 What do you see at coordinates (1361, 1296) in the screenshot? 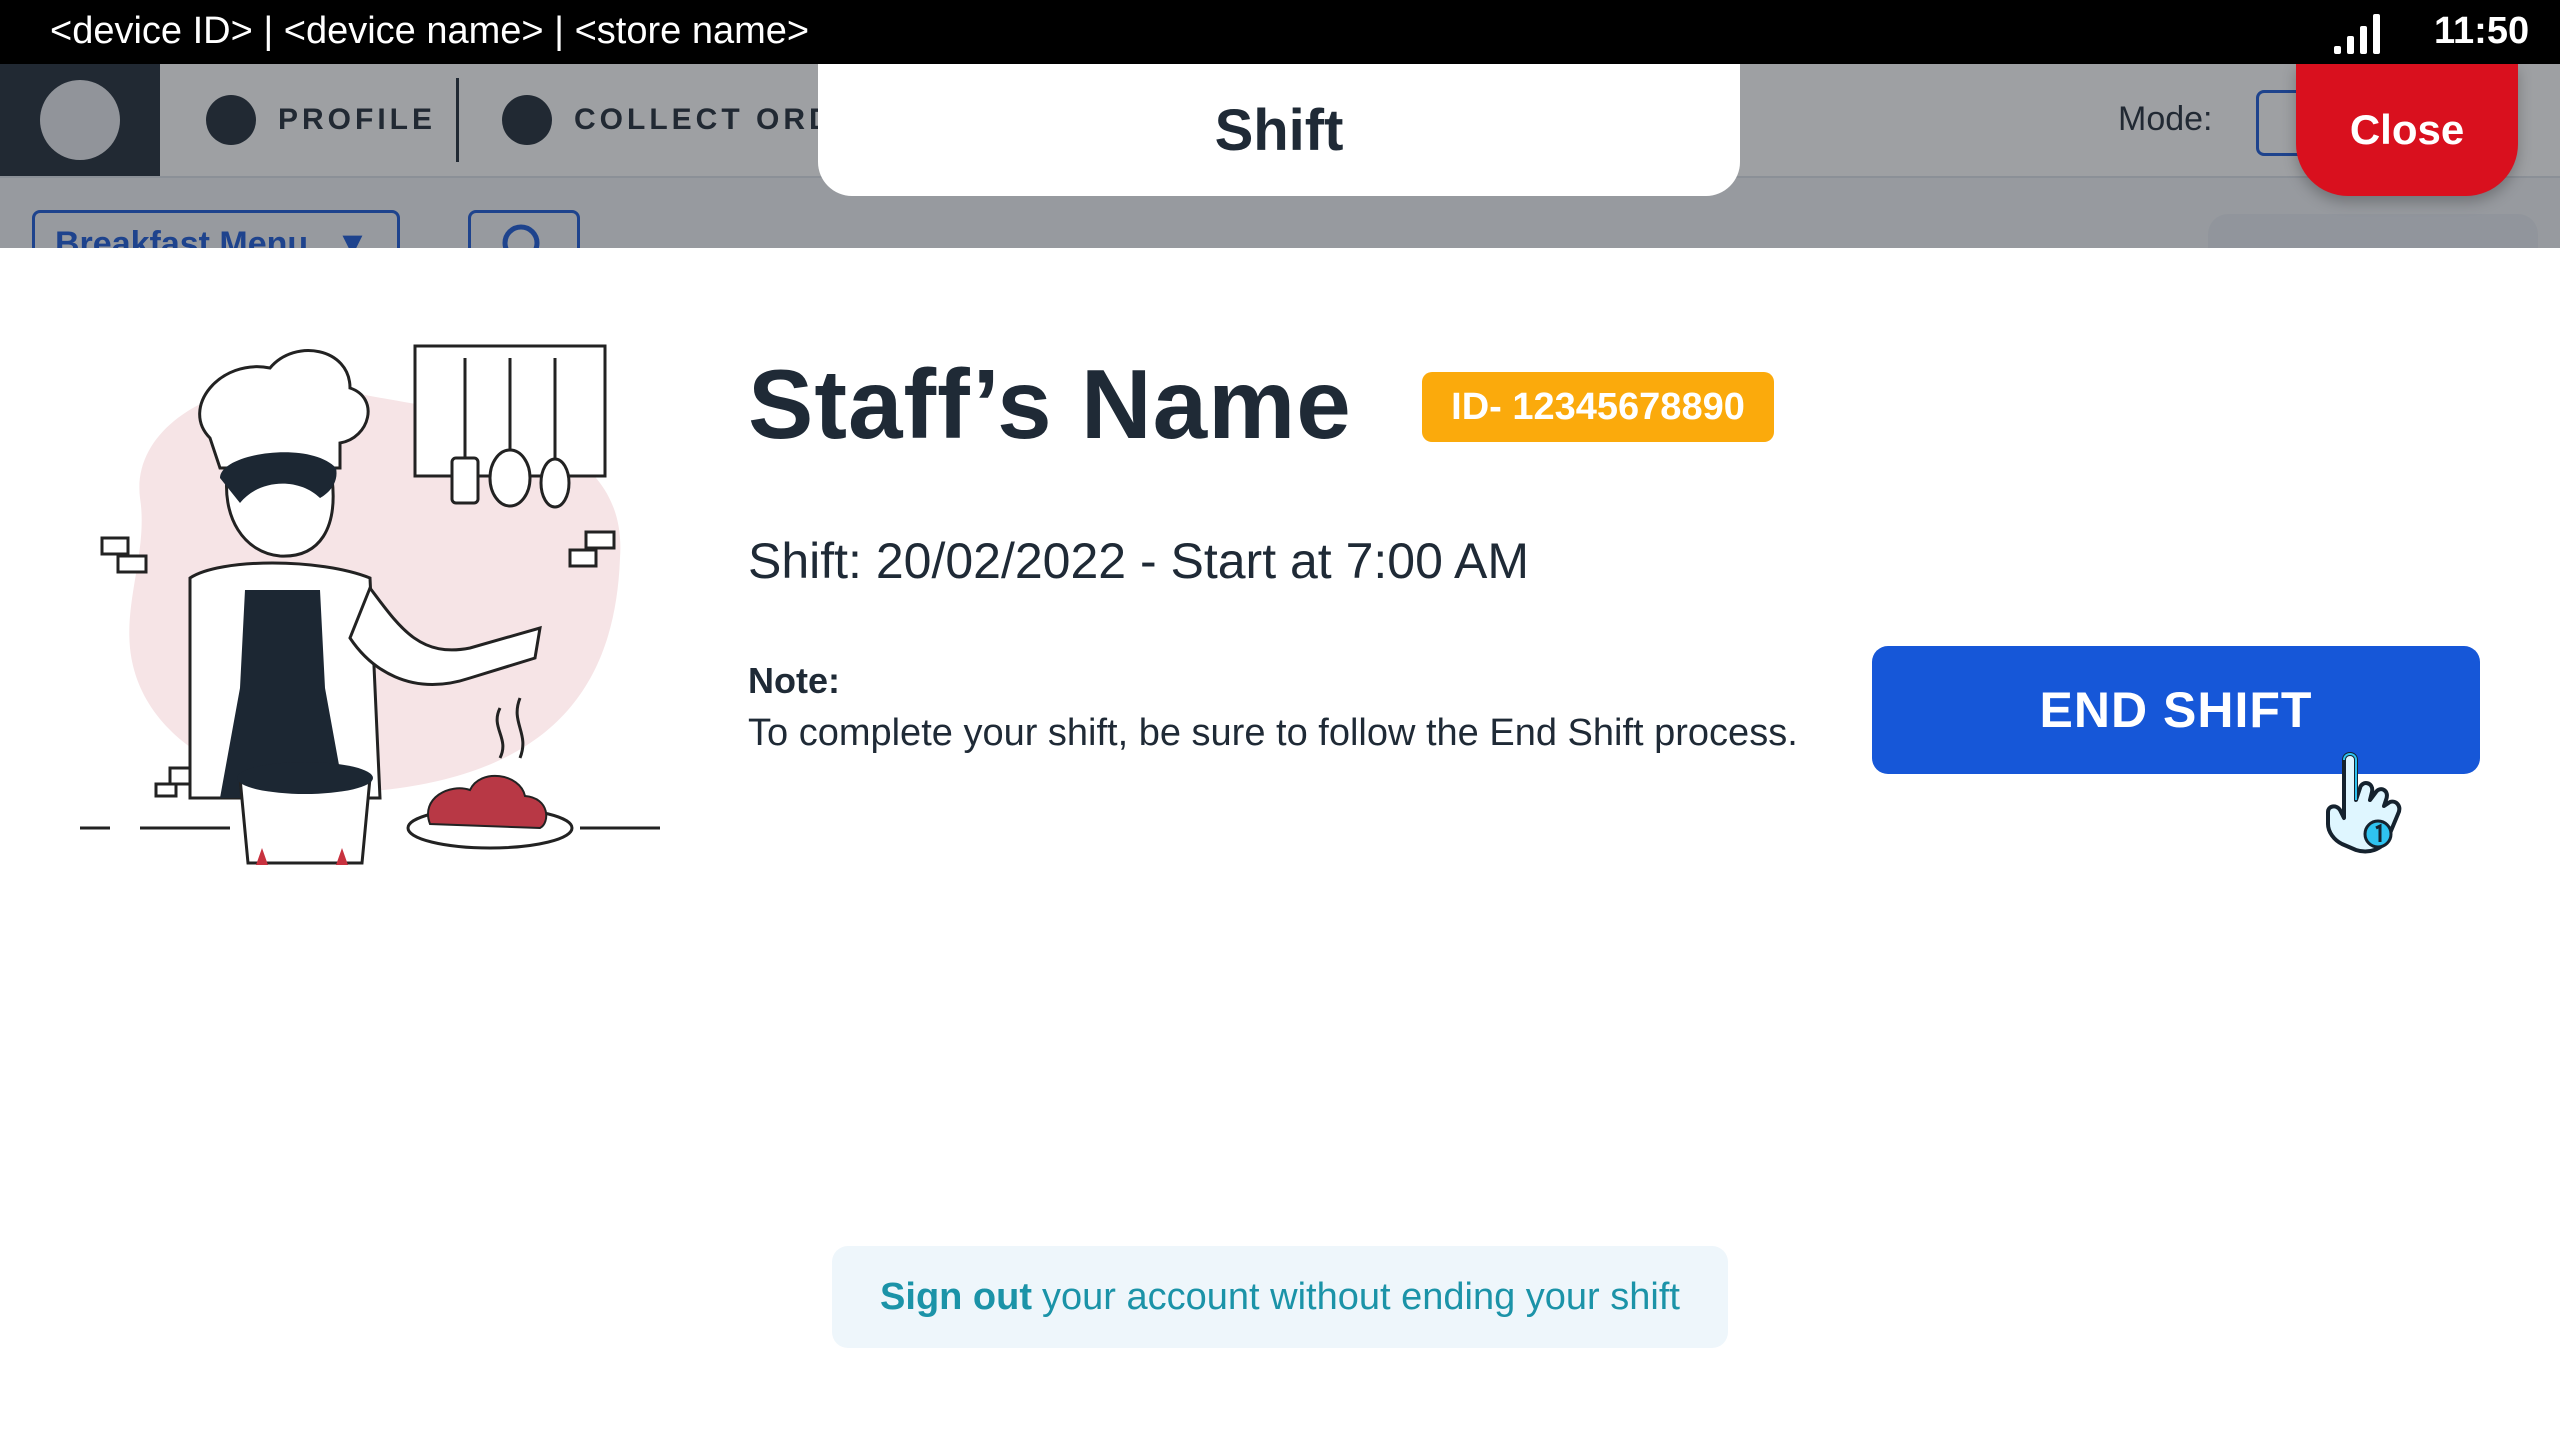
I see `sign-out-rest: your account without ending your shift` at bounding box center [1361, 1296].